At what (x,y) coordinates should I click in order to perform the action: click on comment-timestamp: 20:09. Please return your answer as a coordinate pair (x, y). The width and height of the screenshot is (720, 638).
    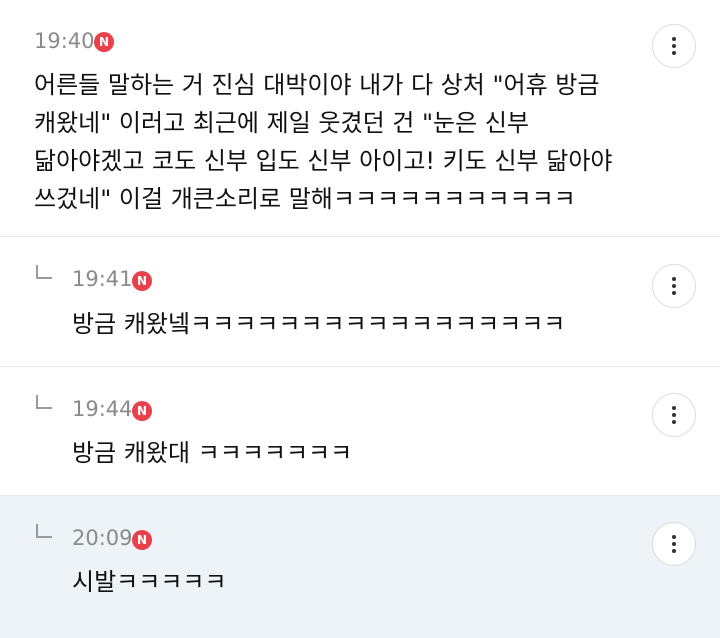
    Looking at the image, I should click on (102, 538).